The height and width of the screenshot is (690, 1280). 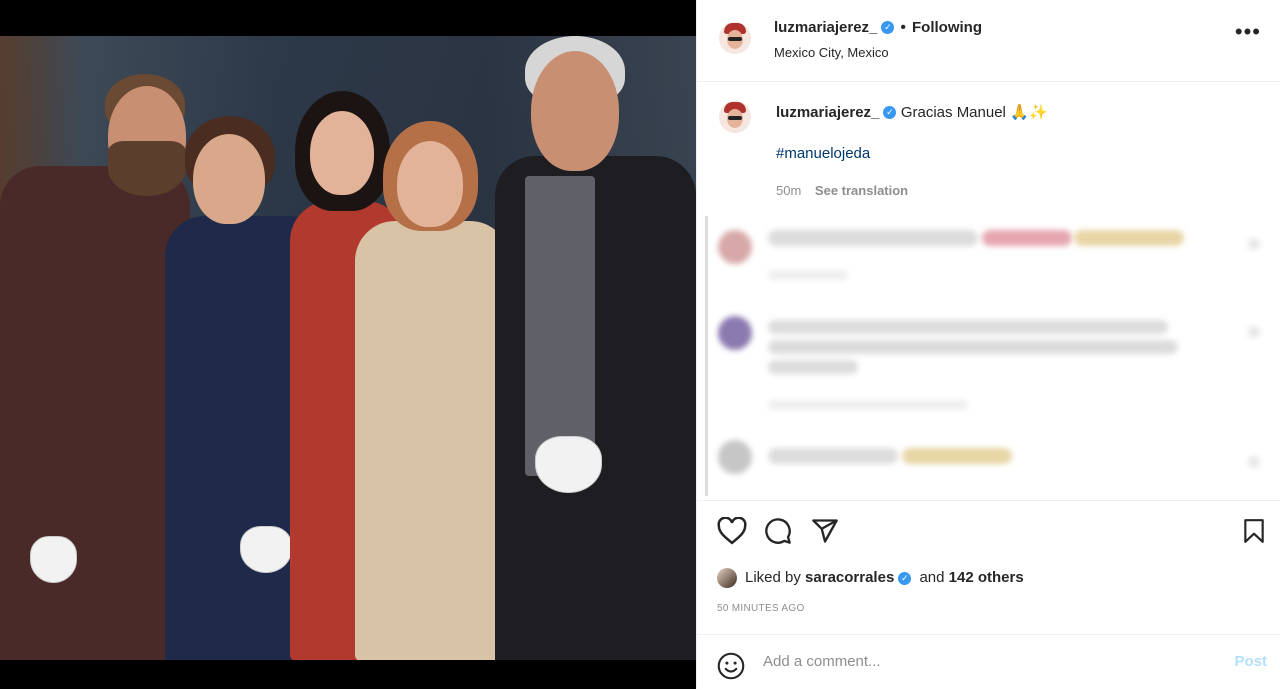 I want to click on post-comment-button: Post, so click(x=1250, y=661).